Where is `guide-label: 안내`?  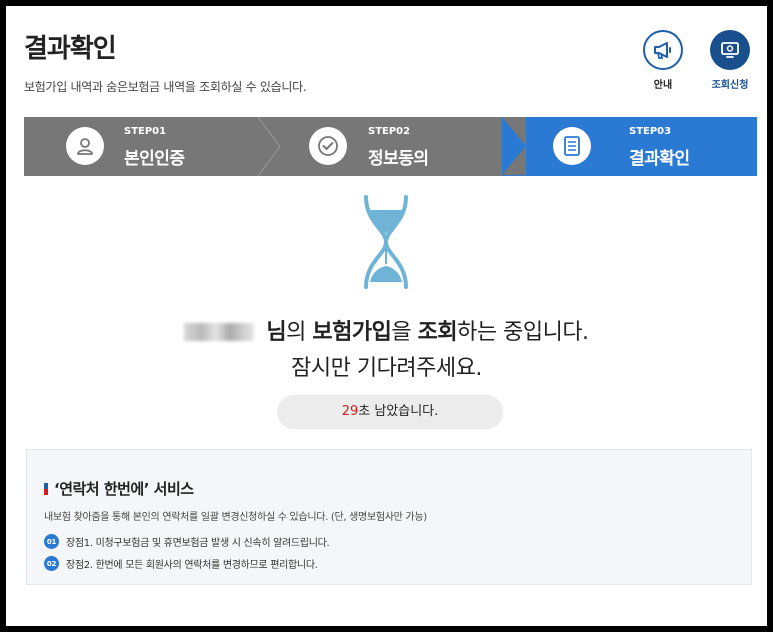
guide-label: 안내 is located at coordinates (663, 85).